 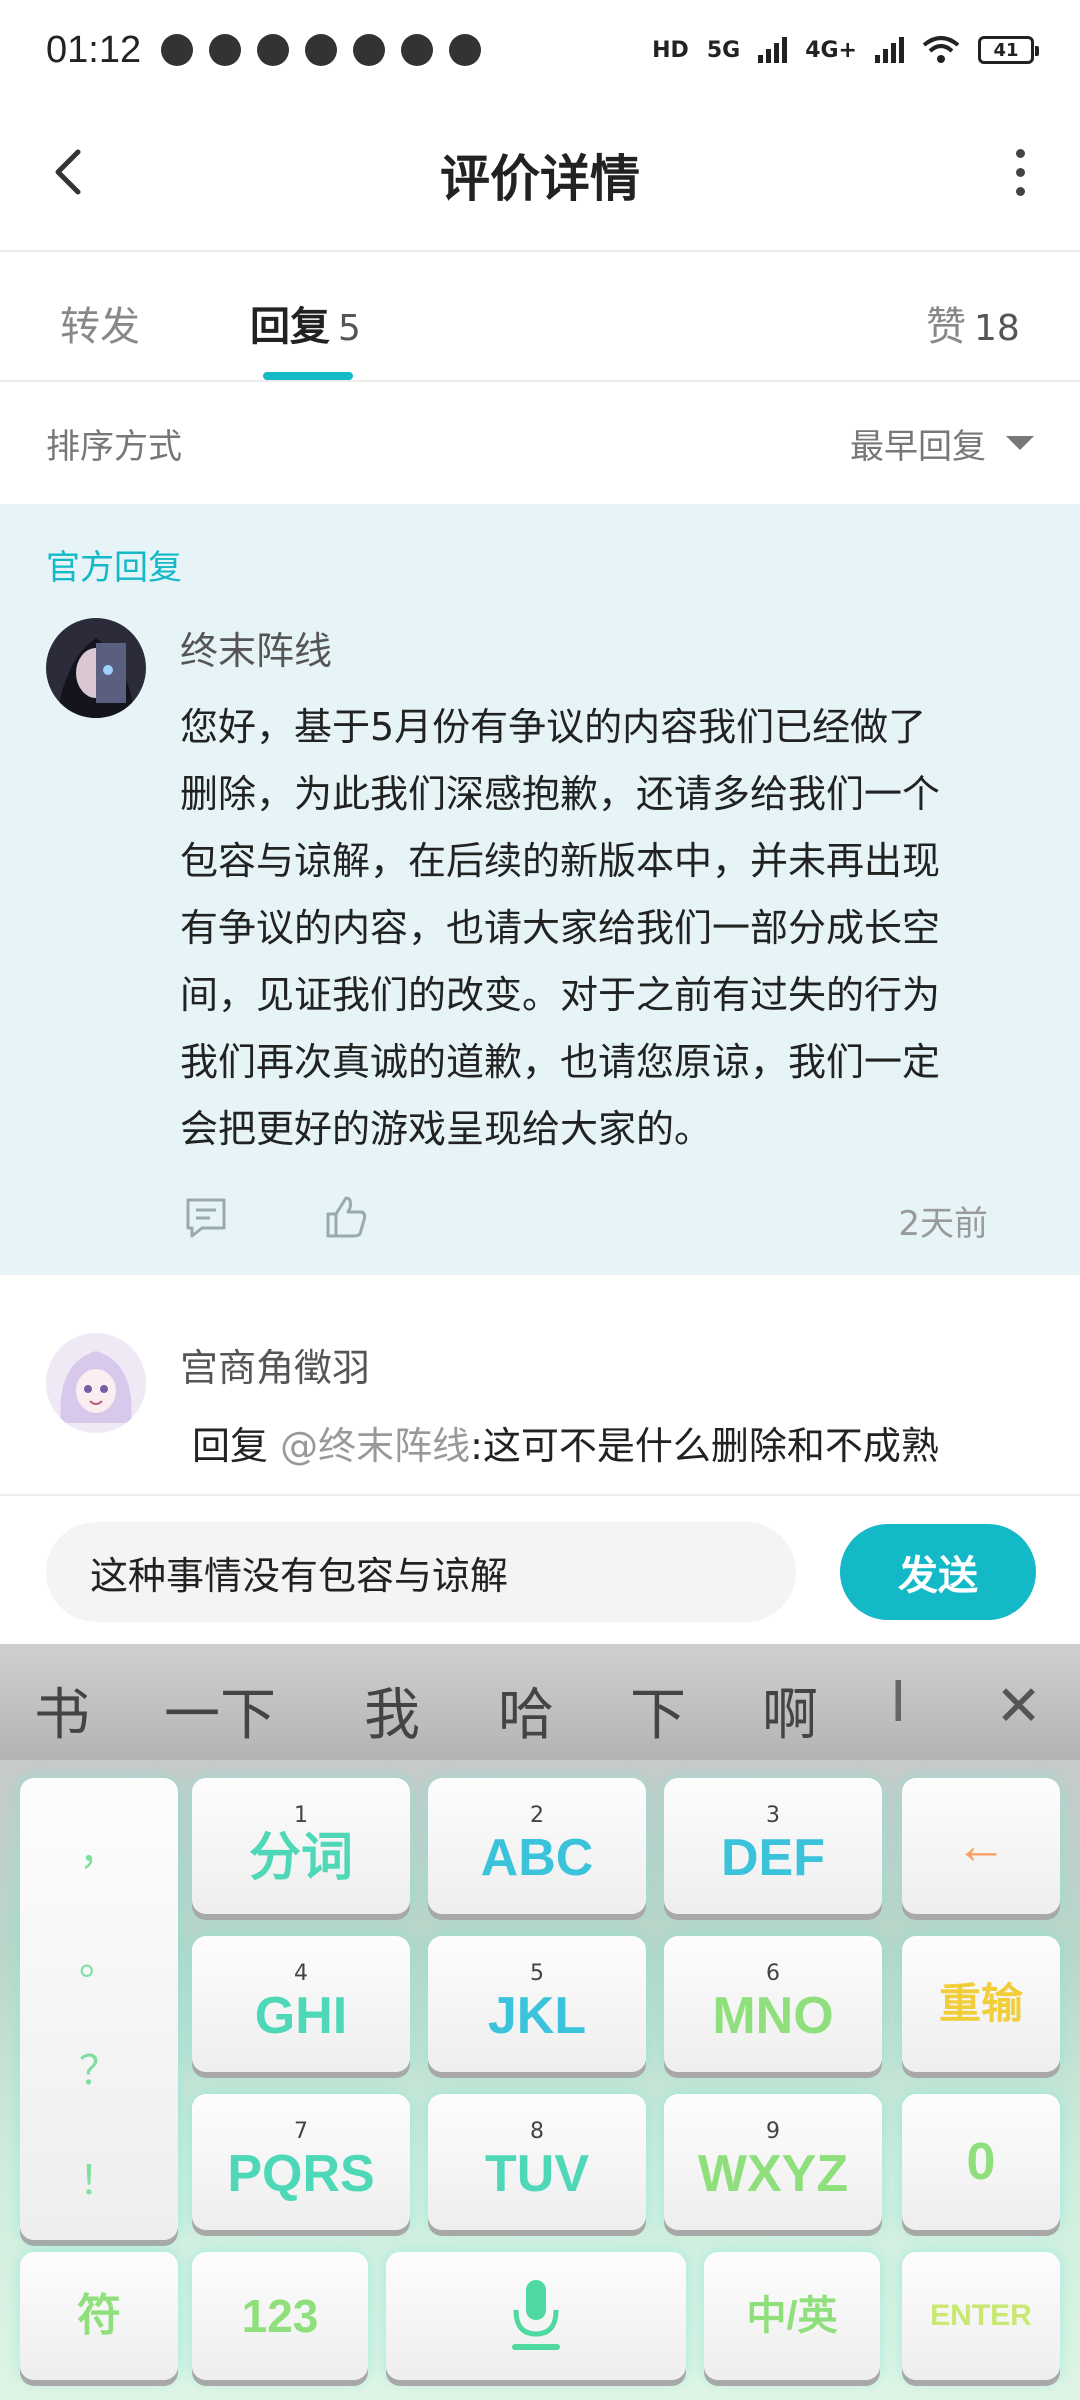 I want to click on key-4: 4 GHI, so click(x=301, y=2004).